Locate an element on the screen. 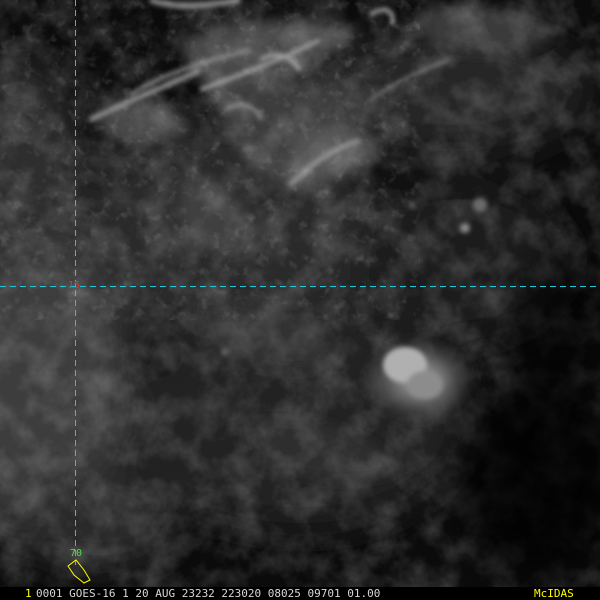 This screenshot has width=600, height=600. longitude-label: 70 is located at coordinates (76, 553).